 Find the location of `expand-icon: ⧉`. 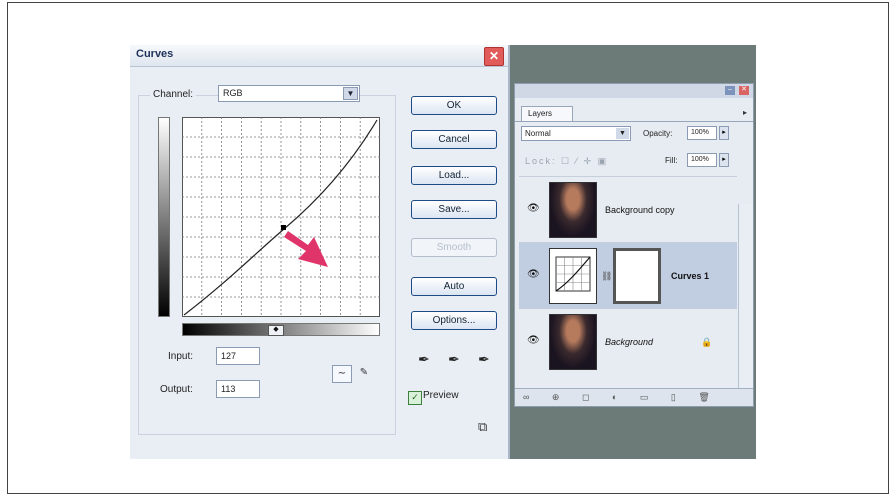

expand-icon: ⧉ is located at coordinates (482, 427).